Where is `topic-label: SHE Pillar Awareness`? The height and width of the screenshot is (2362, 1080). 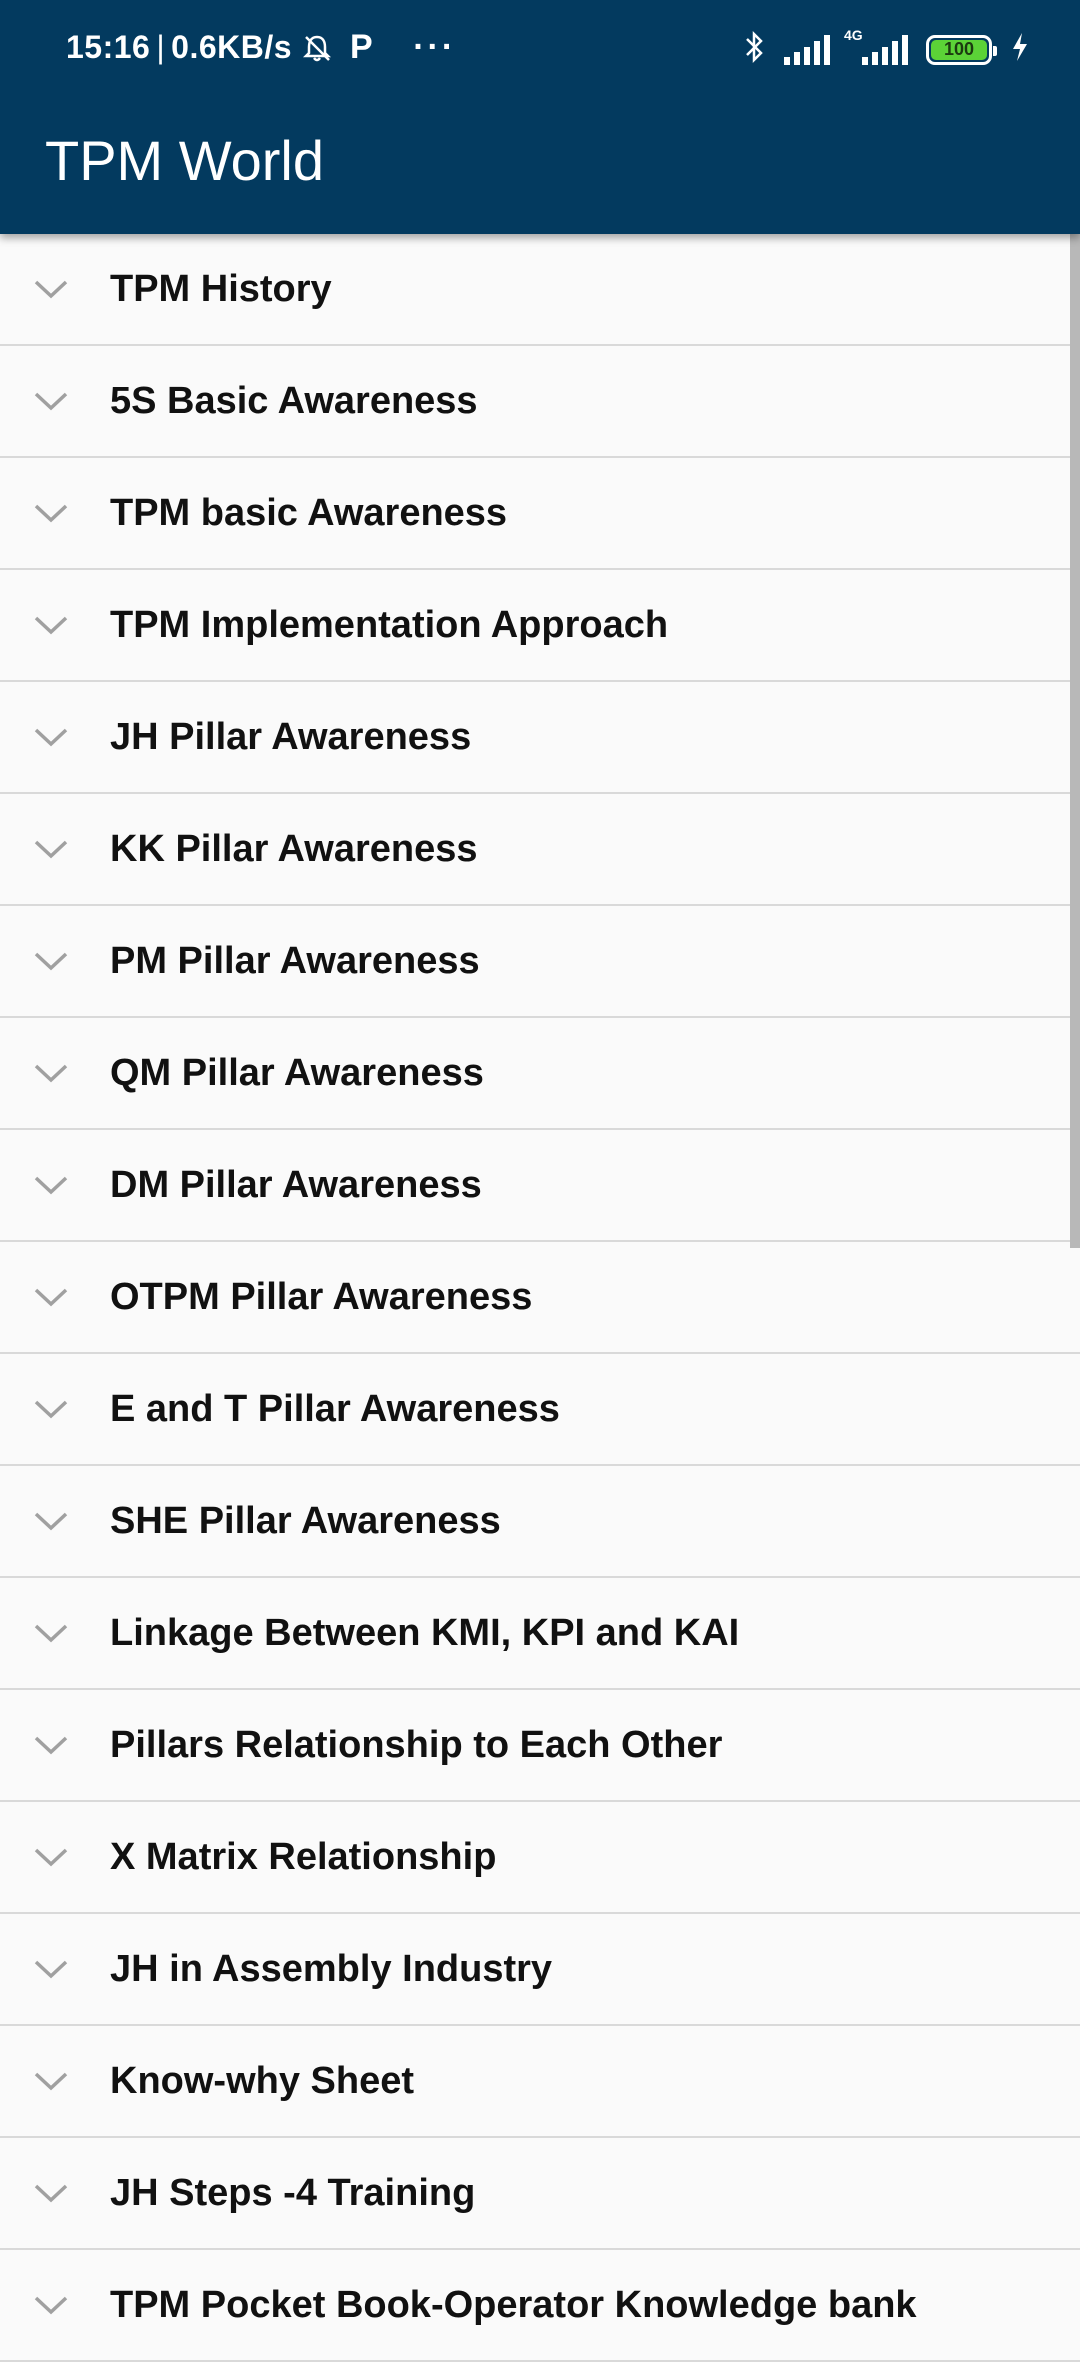 topic-label: SHE Pillar Awareness is located at coordinates (305, 1520).